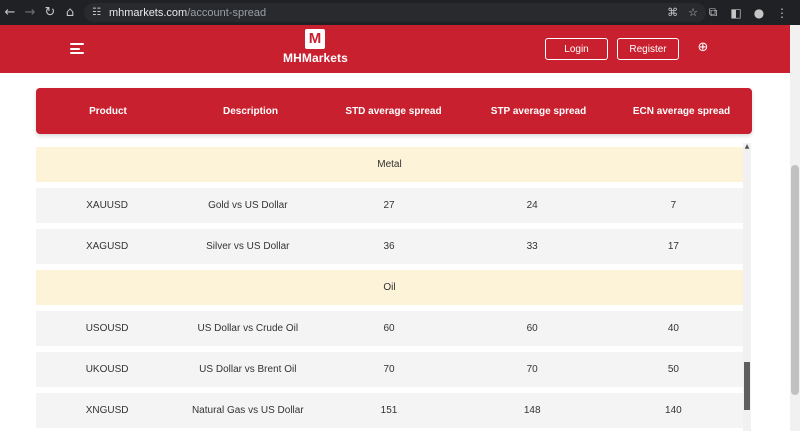 This screenshot has width=800, height=431. What do you see at coordinates (648, 49) in the screenshot?
I see `register-button: Register` at bounding box center [648, 49].